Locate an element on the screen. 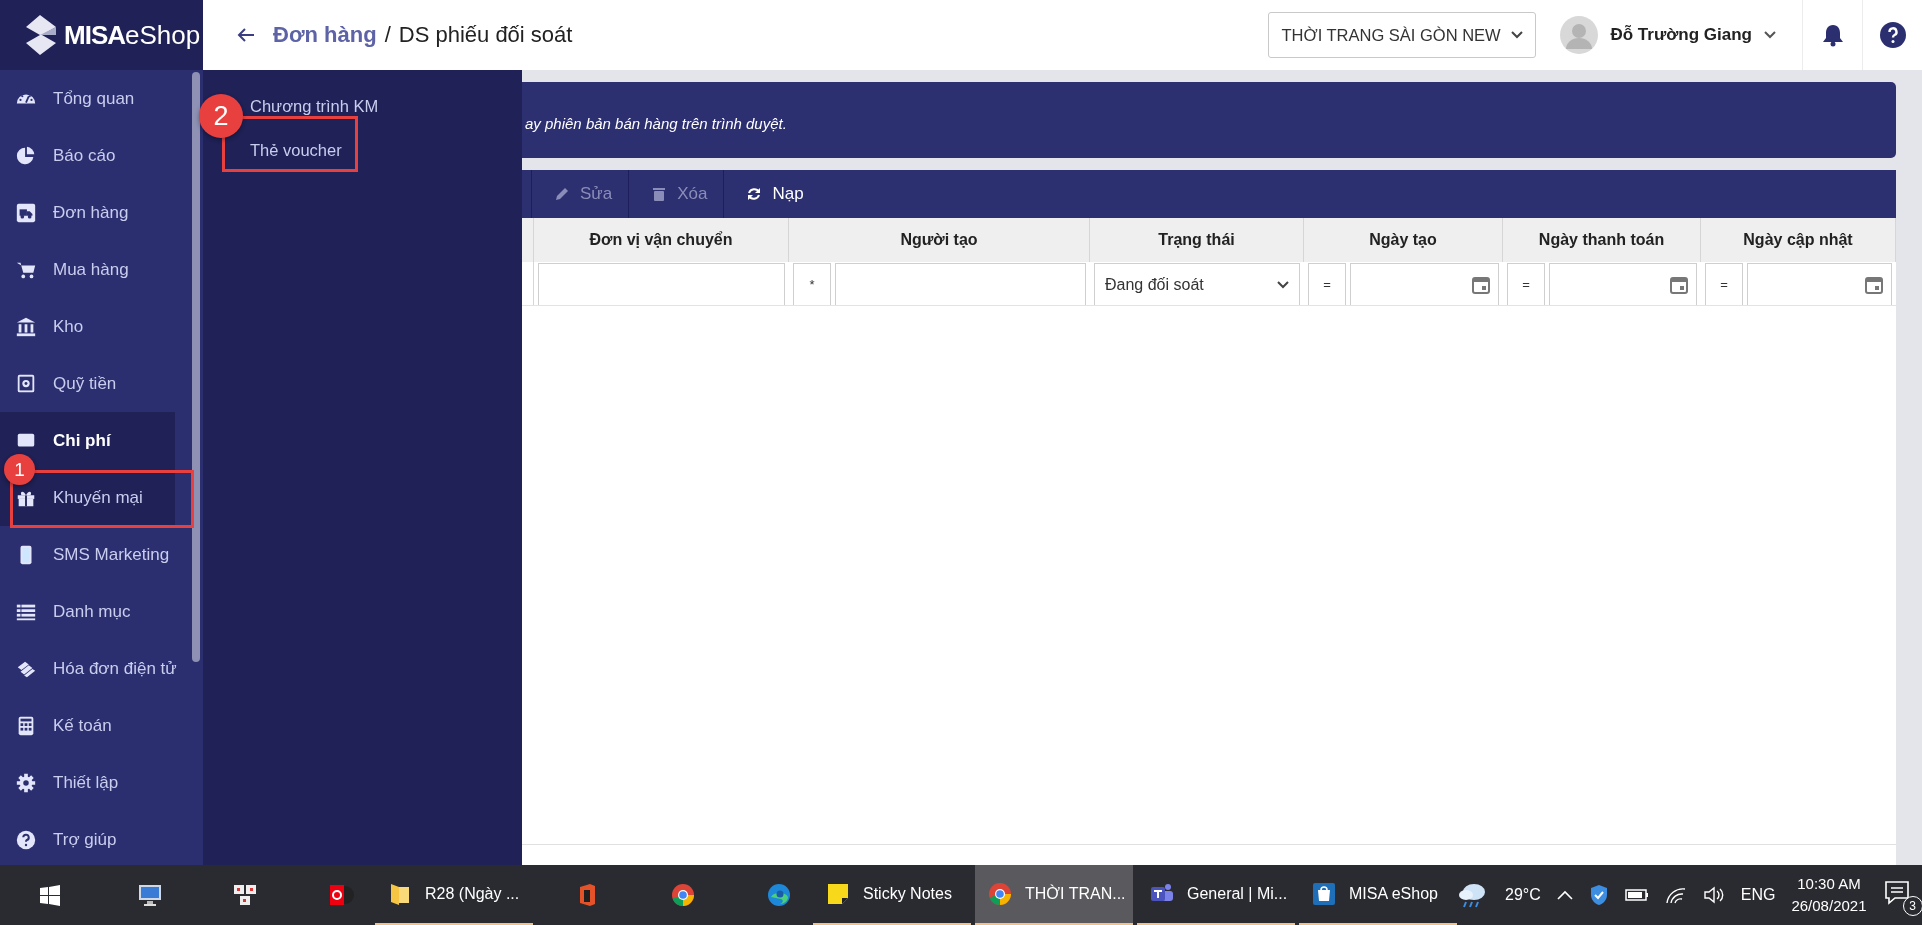  pencil-icon is located at coordinates (562, 194).